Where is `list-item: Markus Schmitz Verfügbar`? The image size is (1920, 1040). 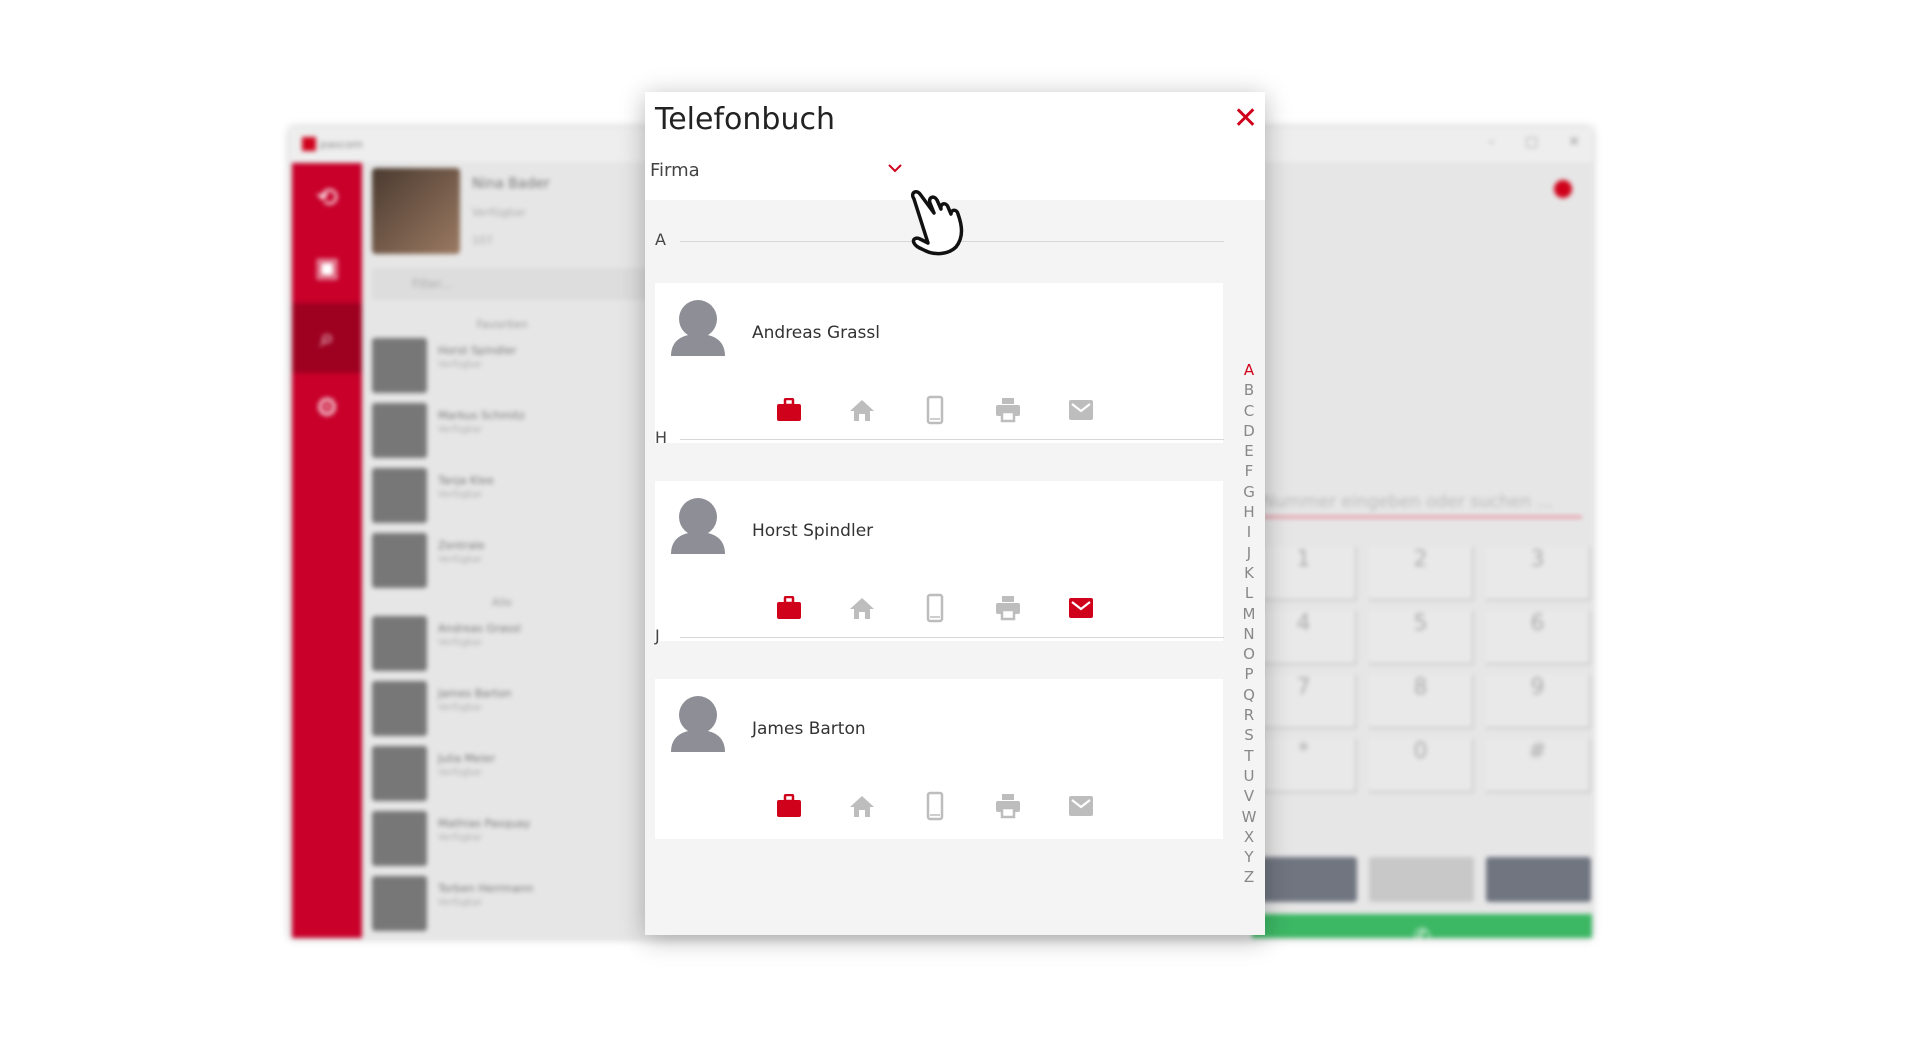
list-item: Markus Schmitz Verfügbar is located at coordinates (502, 433).